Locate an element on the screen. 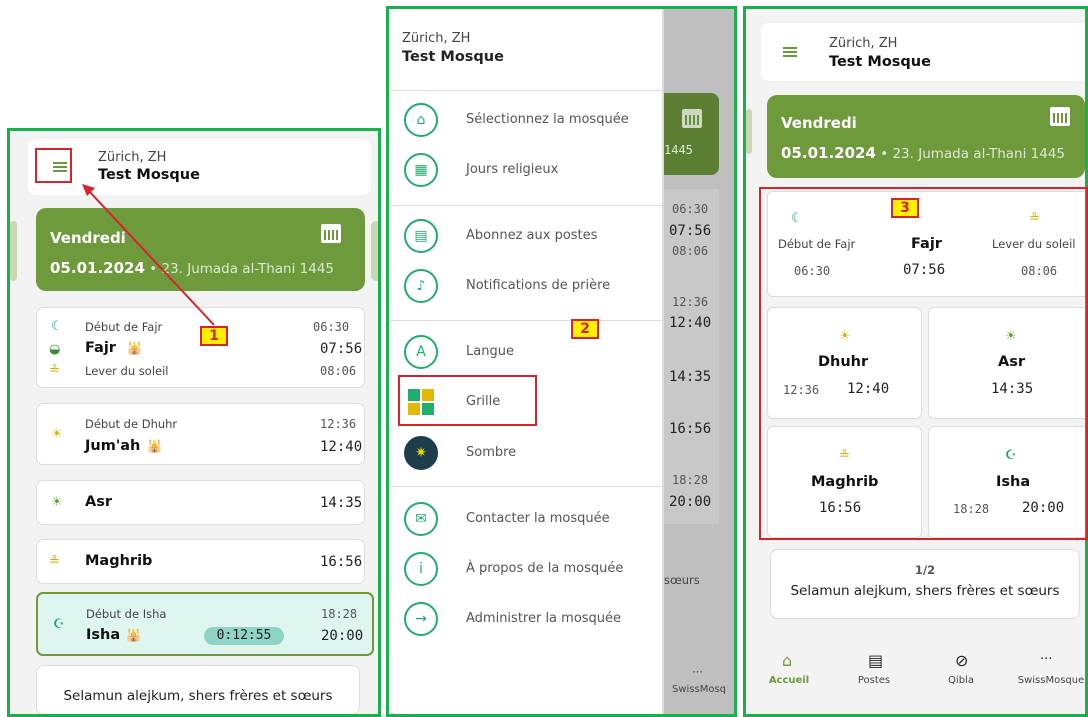  nav-more: SwissMosque is located at coordinates (1050, 680).